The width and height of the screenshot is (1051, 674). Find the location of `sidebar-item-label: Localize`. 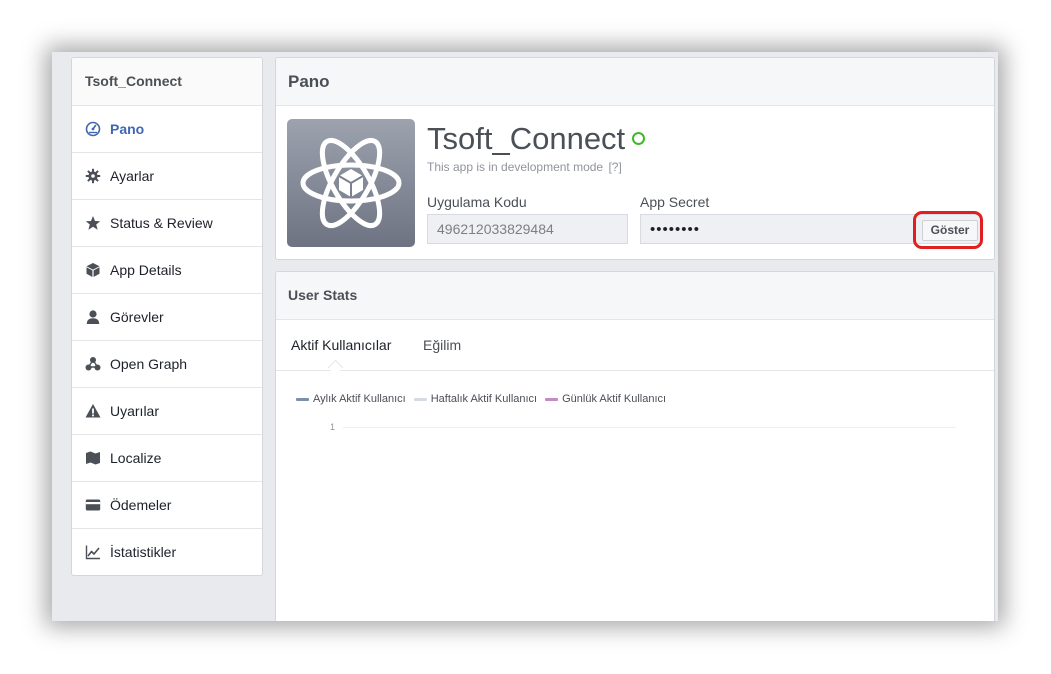

sidebar-item-label: Localize is located at coordinates (136, 458).